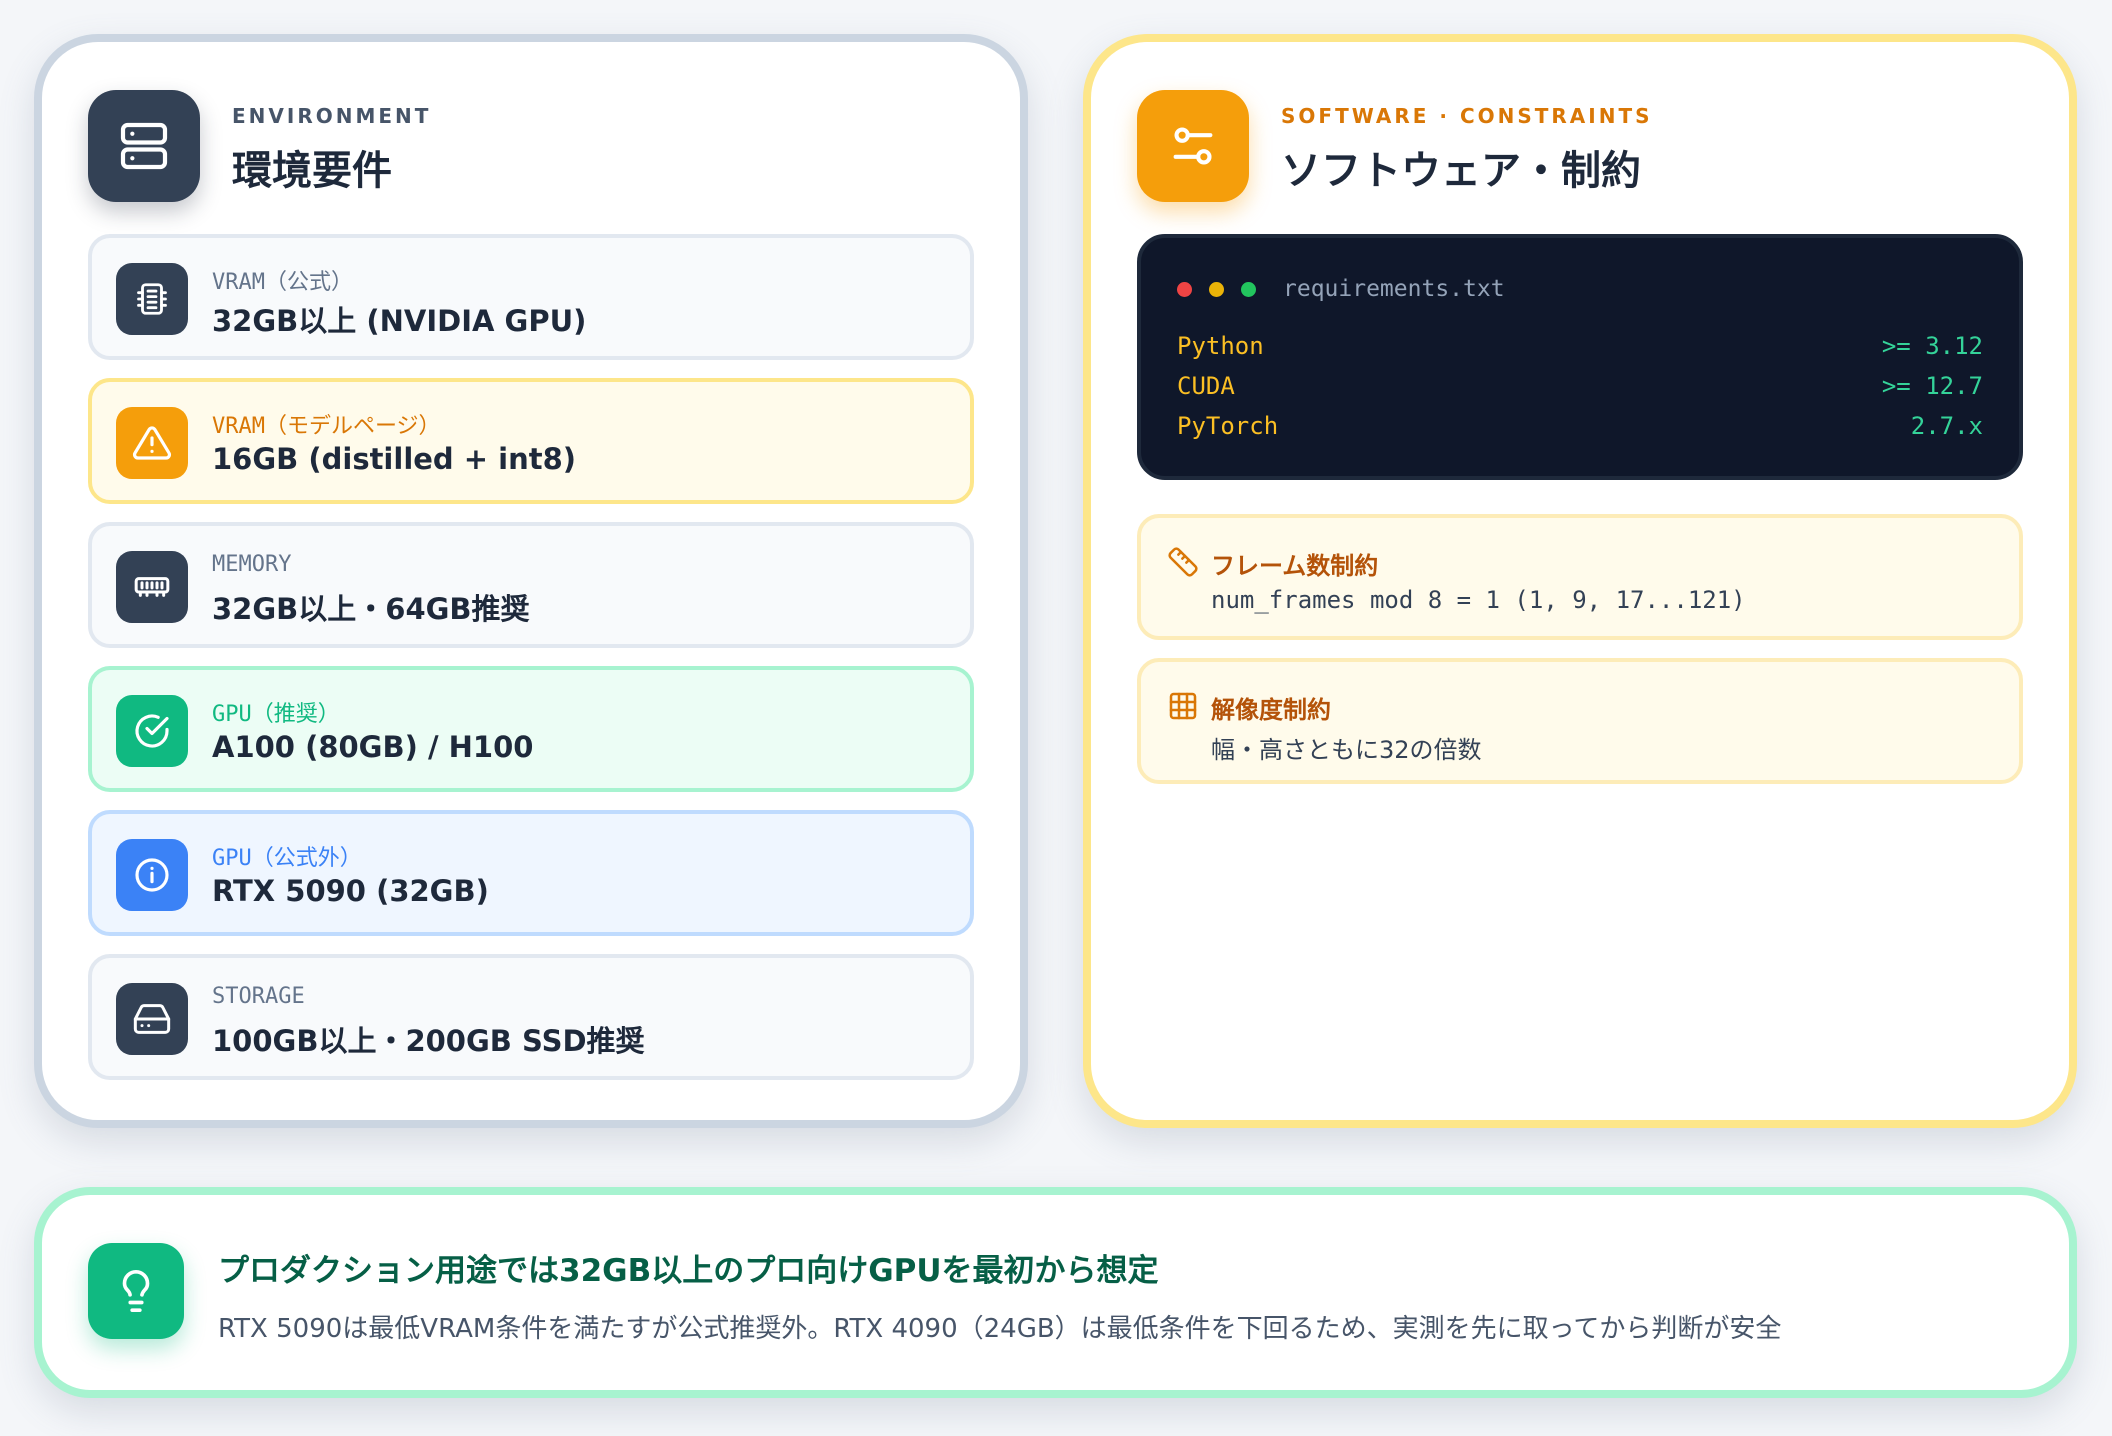  I want to click on spec-label: MEMORY, so click(252, 564).